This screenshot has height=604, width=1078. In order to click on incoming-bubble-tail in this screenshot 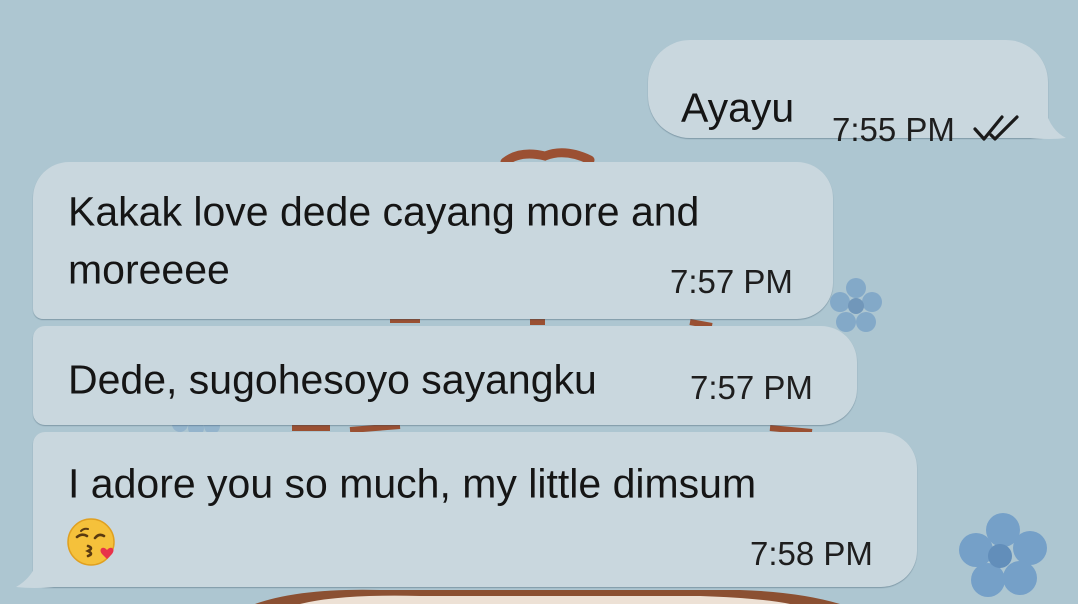, I will do `click(35, 576)`.